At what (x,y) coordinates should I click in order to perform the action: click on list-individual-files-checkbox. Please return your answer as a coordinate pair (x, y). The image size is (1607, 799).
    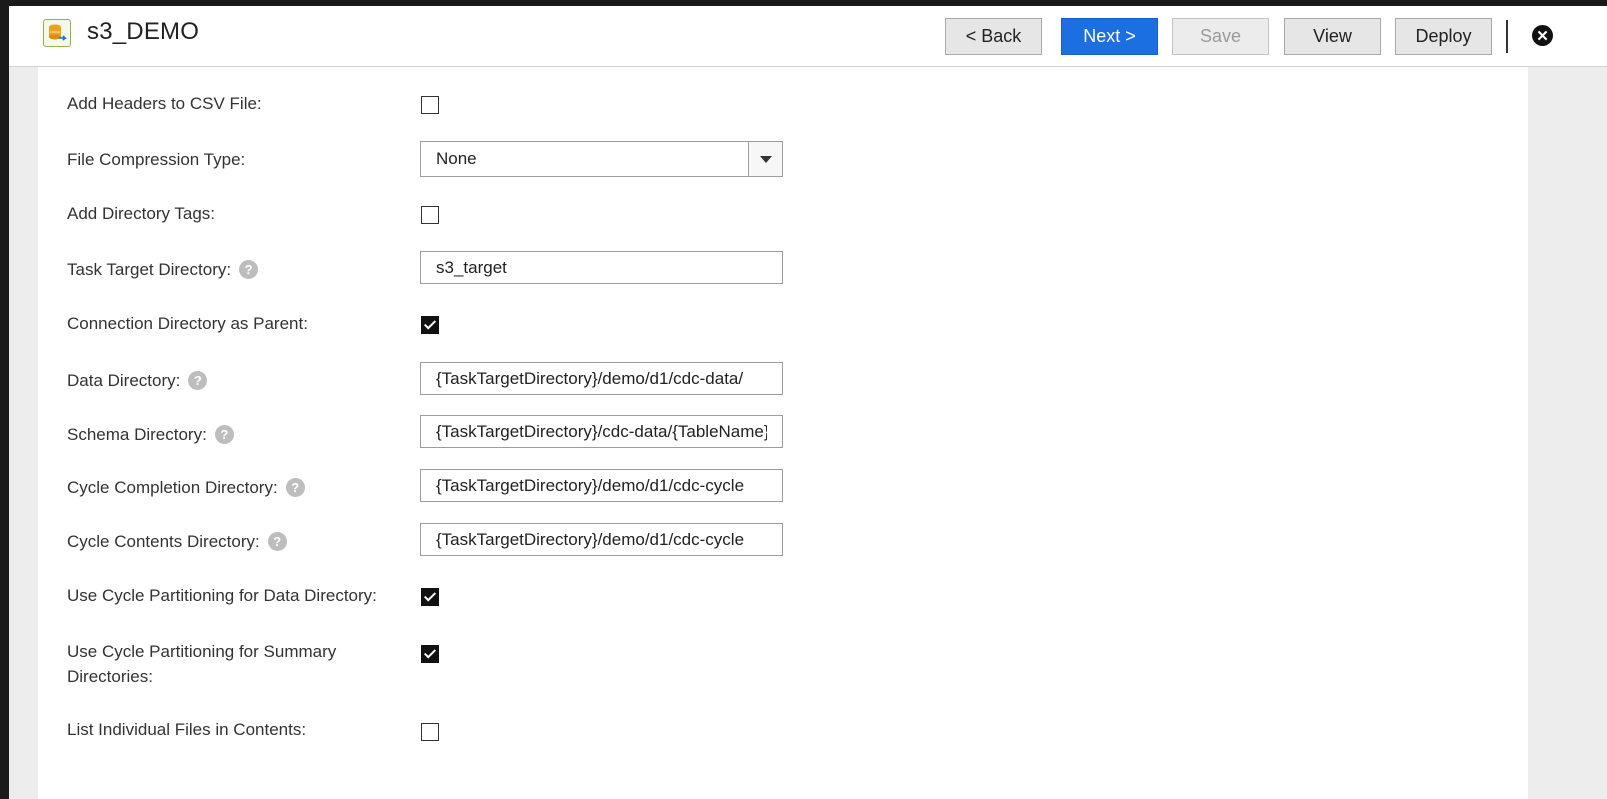
    Looking at the image, I should click on (430, 732).